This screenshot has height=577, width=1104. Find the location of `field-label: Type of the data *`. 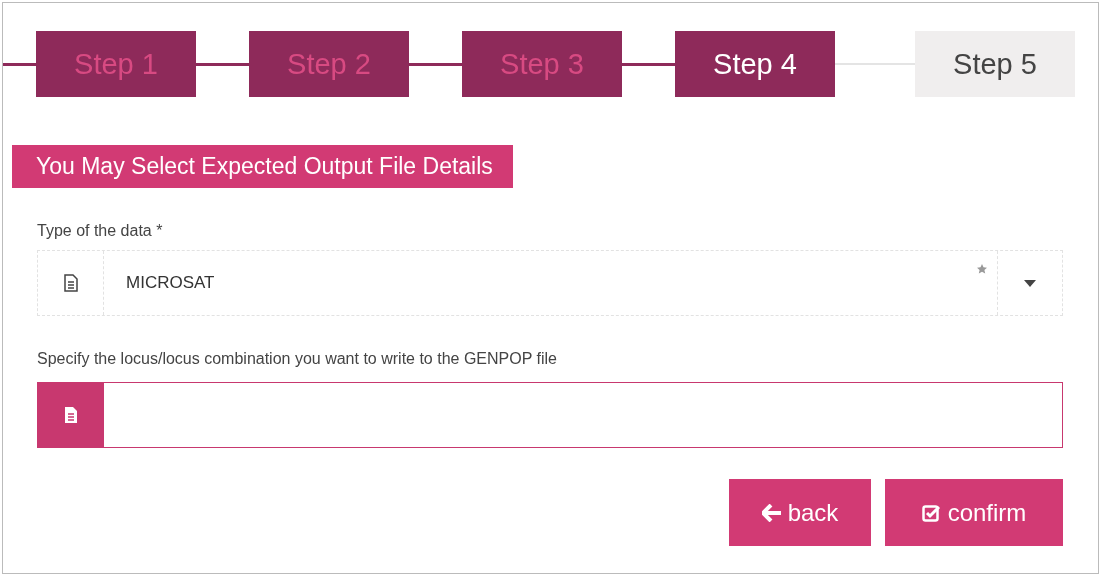

field-label: Type of the data * is located at coordinates (100, 231).